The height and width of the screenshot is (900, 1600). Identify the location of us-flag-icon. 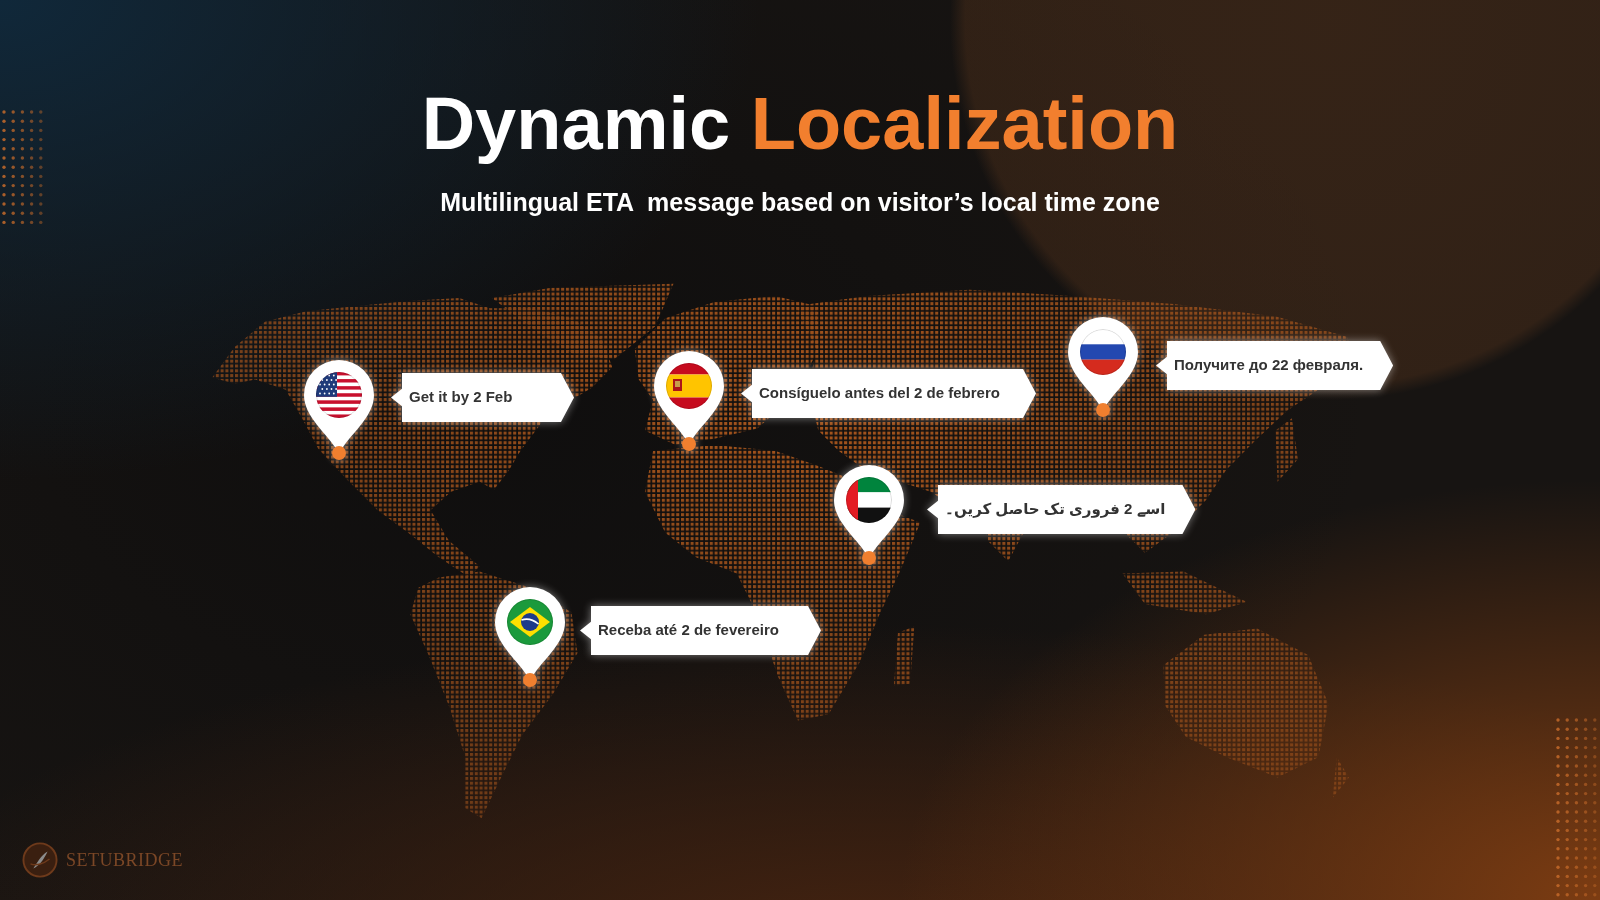
(339, 395).